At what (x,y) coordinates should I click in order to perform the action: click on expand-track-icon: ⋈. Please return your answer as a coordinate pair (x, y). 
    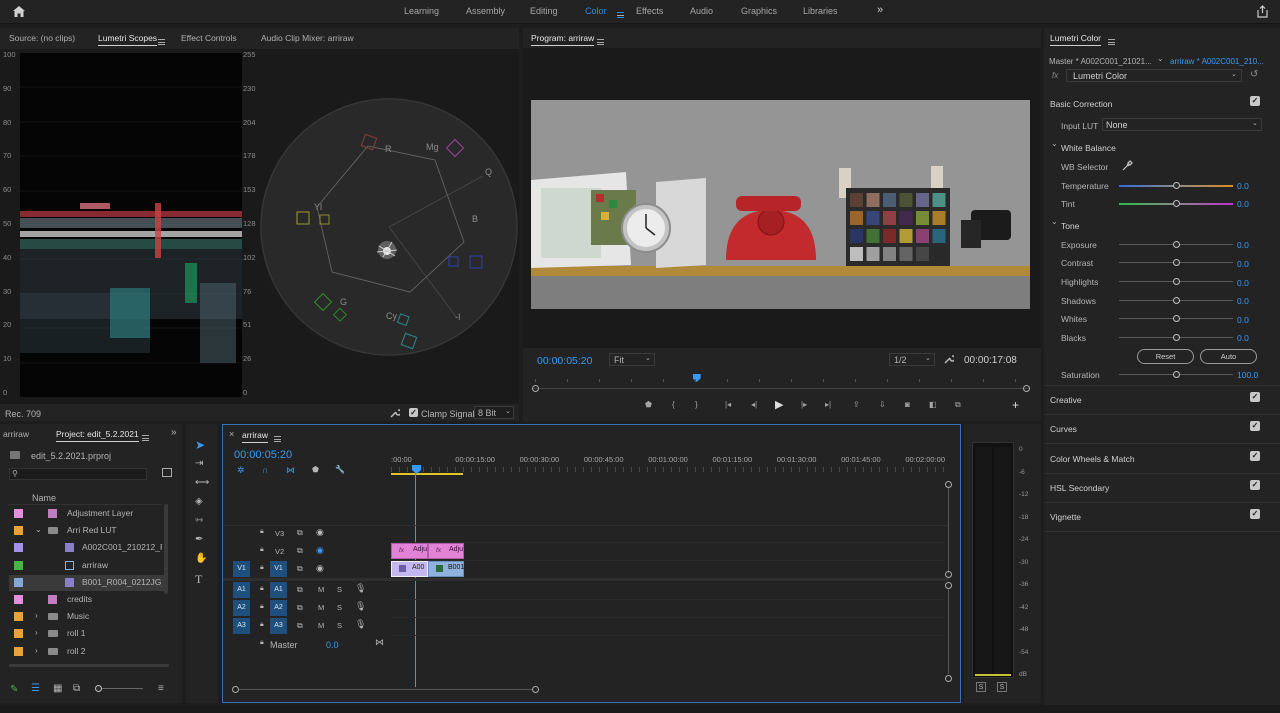
    Looking at the image, I should click on (379, 642).